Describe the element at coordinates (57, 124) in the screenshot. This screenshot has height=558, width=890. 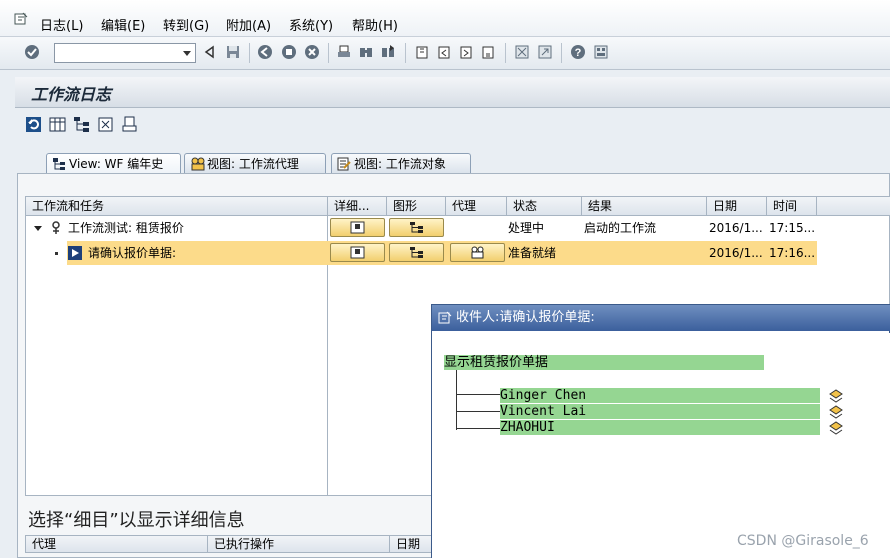
I see `table-icon` at that location.